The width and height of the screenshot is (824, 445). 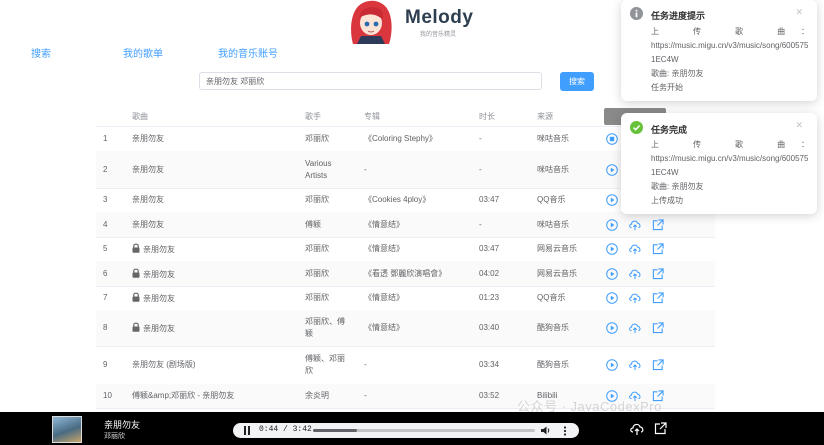 What do you see at coordinates (669, 130) in the screenshot?
I see `notification-title: 任务完成` at bounding box center [669, 130].